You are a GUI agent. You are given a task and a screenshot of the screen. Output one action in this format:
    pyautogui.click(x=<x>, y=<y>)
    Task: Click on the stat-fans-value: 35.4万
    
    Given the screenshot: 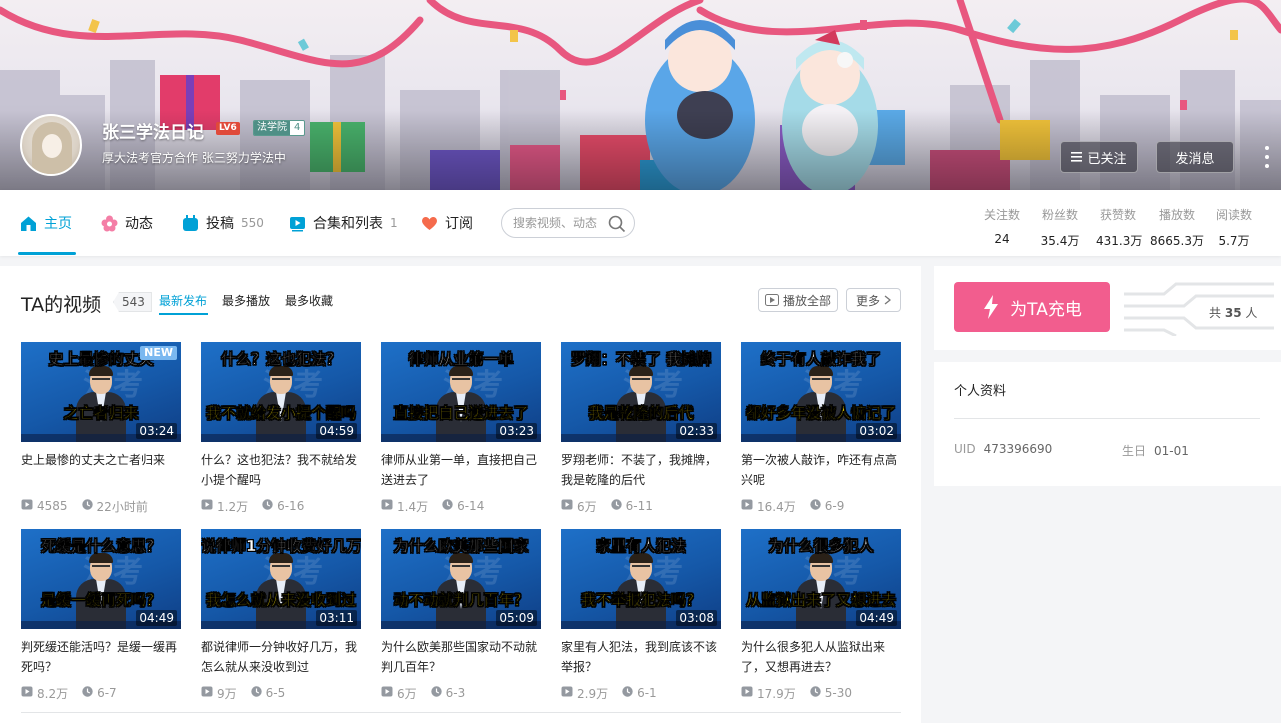 What is the action you would take?
    pyautogui.click(x=1060, y=241)
    